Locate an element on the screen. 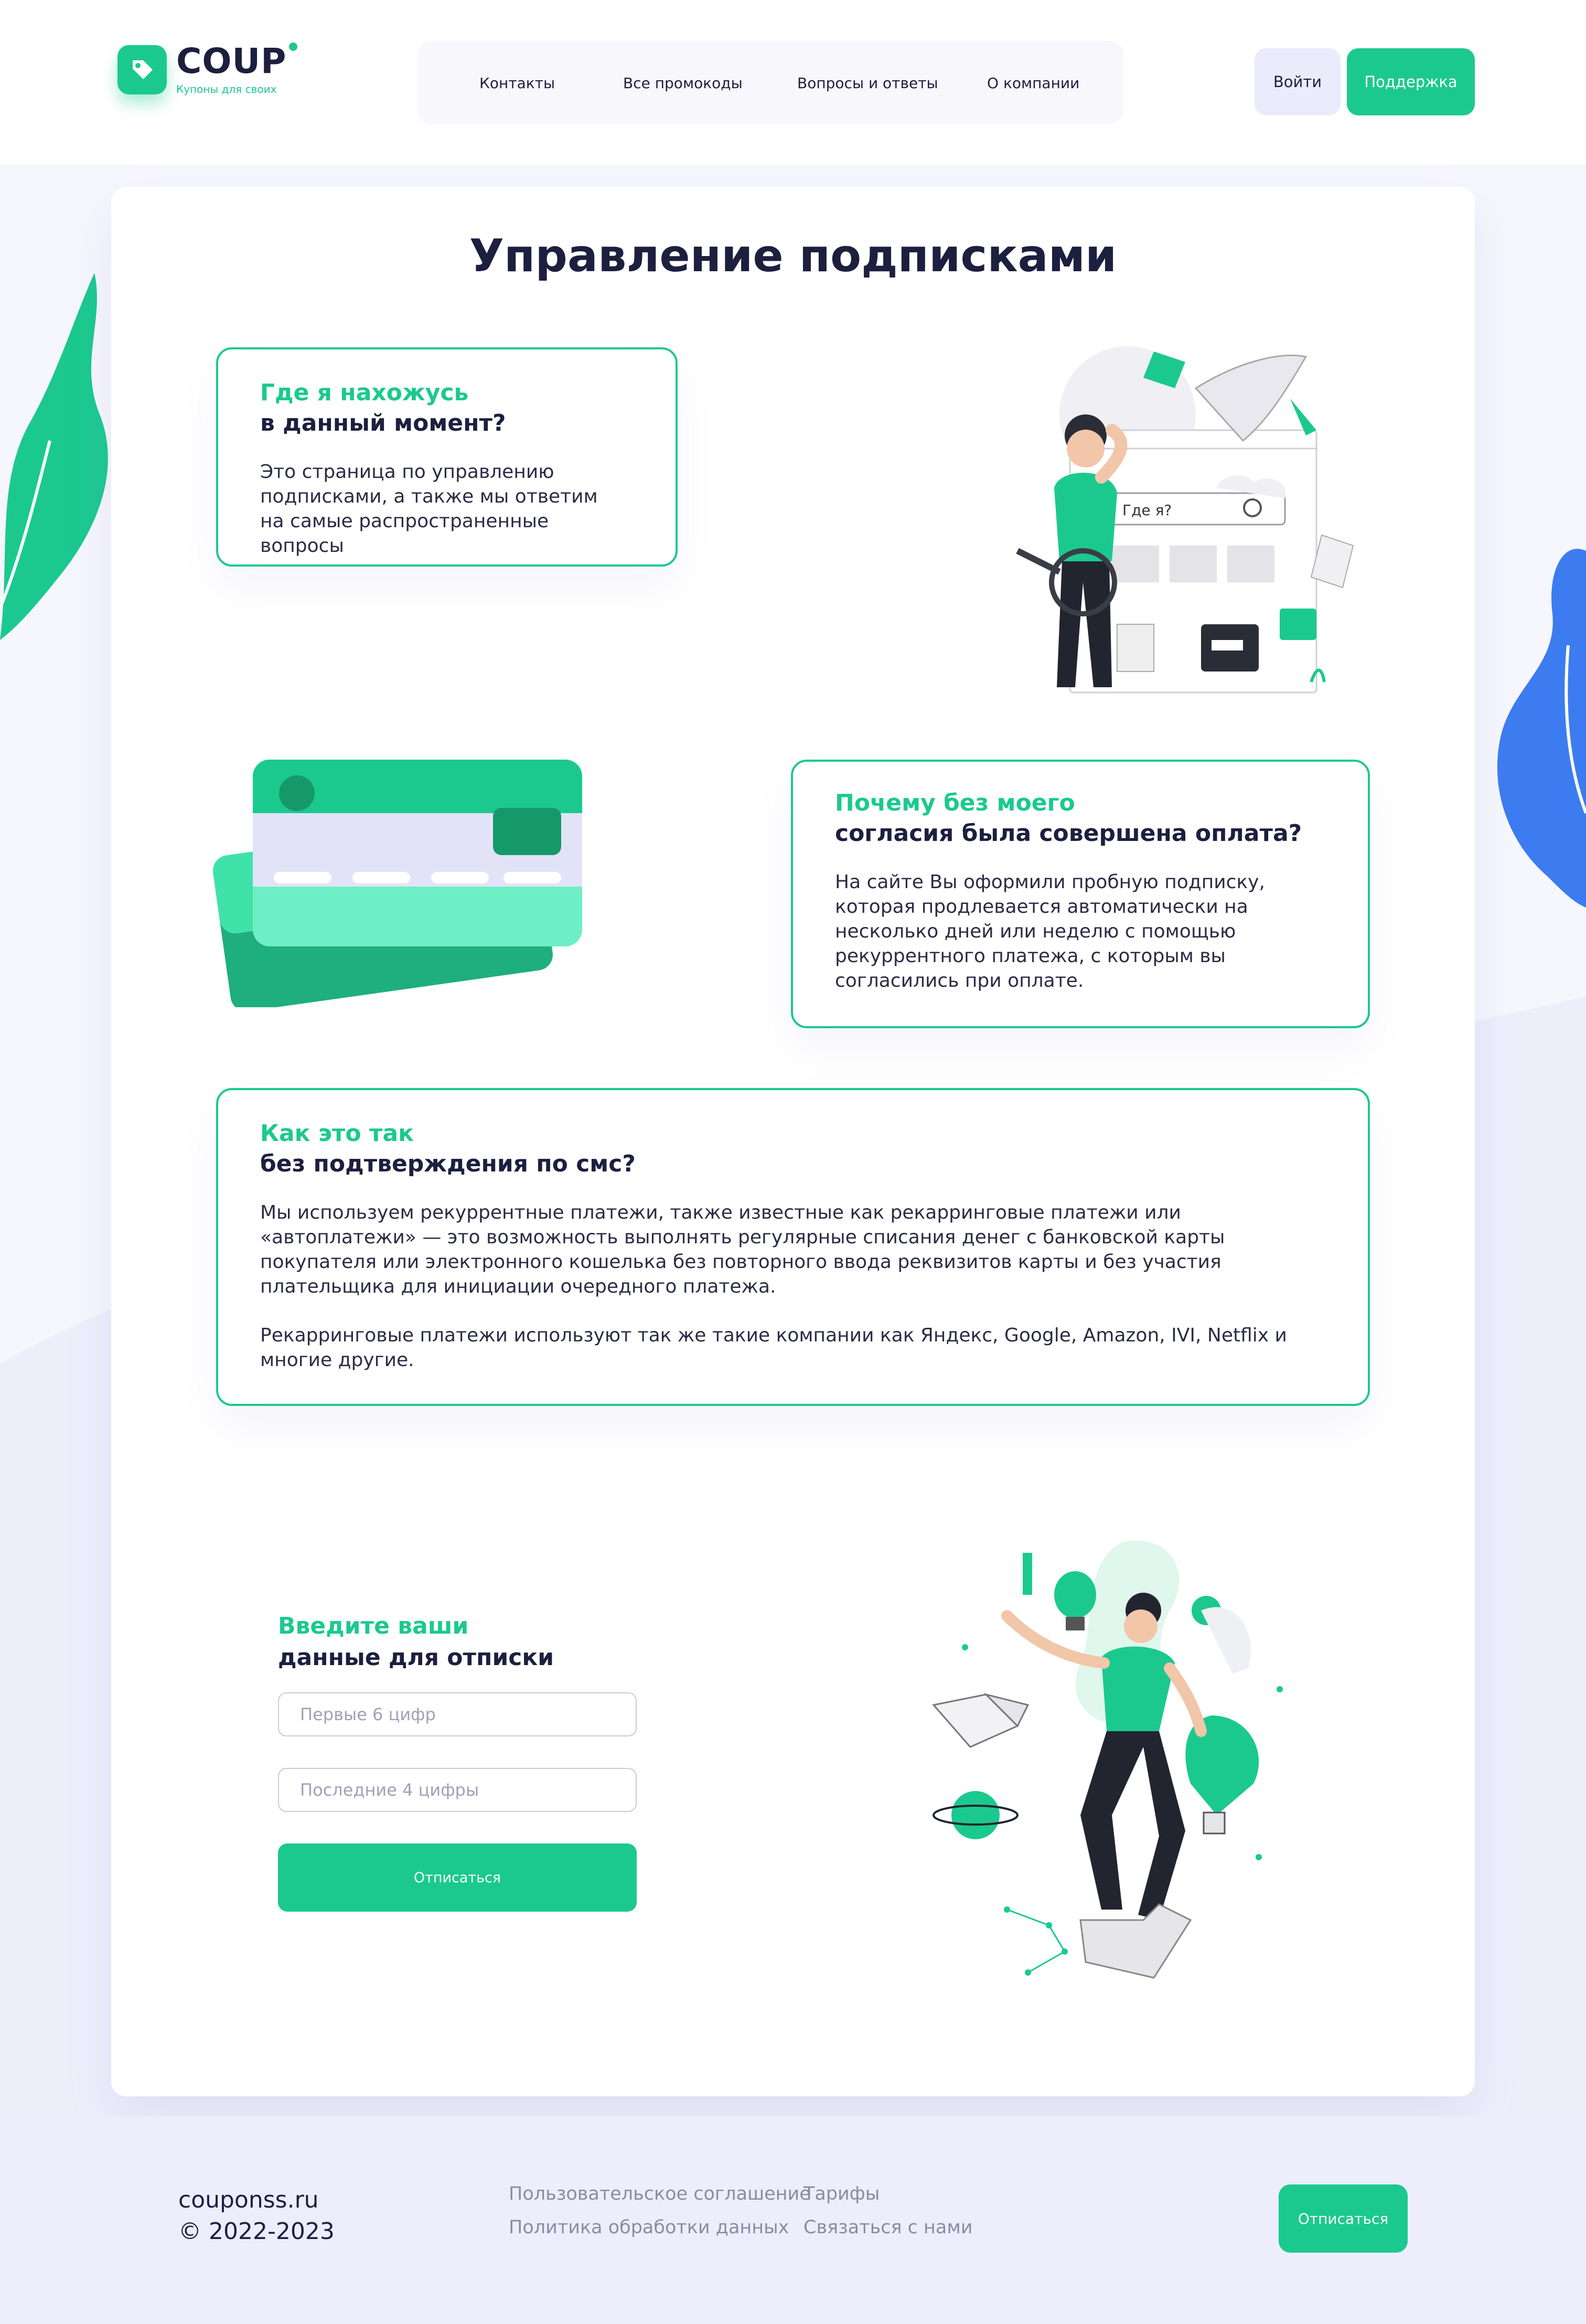  footer-link-privacy: Политика обработки данных is located at coordinates (649, 2227).